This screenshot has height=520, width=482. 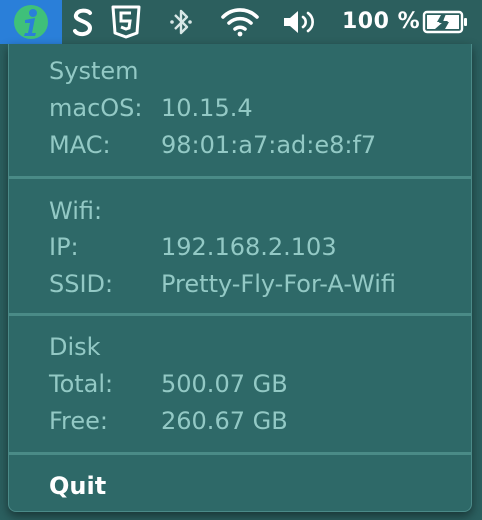 What do you see at coordinates (151, 108) in the screenshot?
I see `macos-row: macOS: 10.15.4` at bounding box center [151, 108].